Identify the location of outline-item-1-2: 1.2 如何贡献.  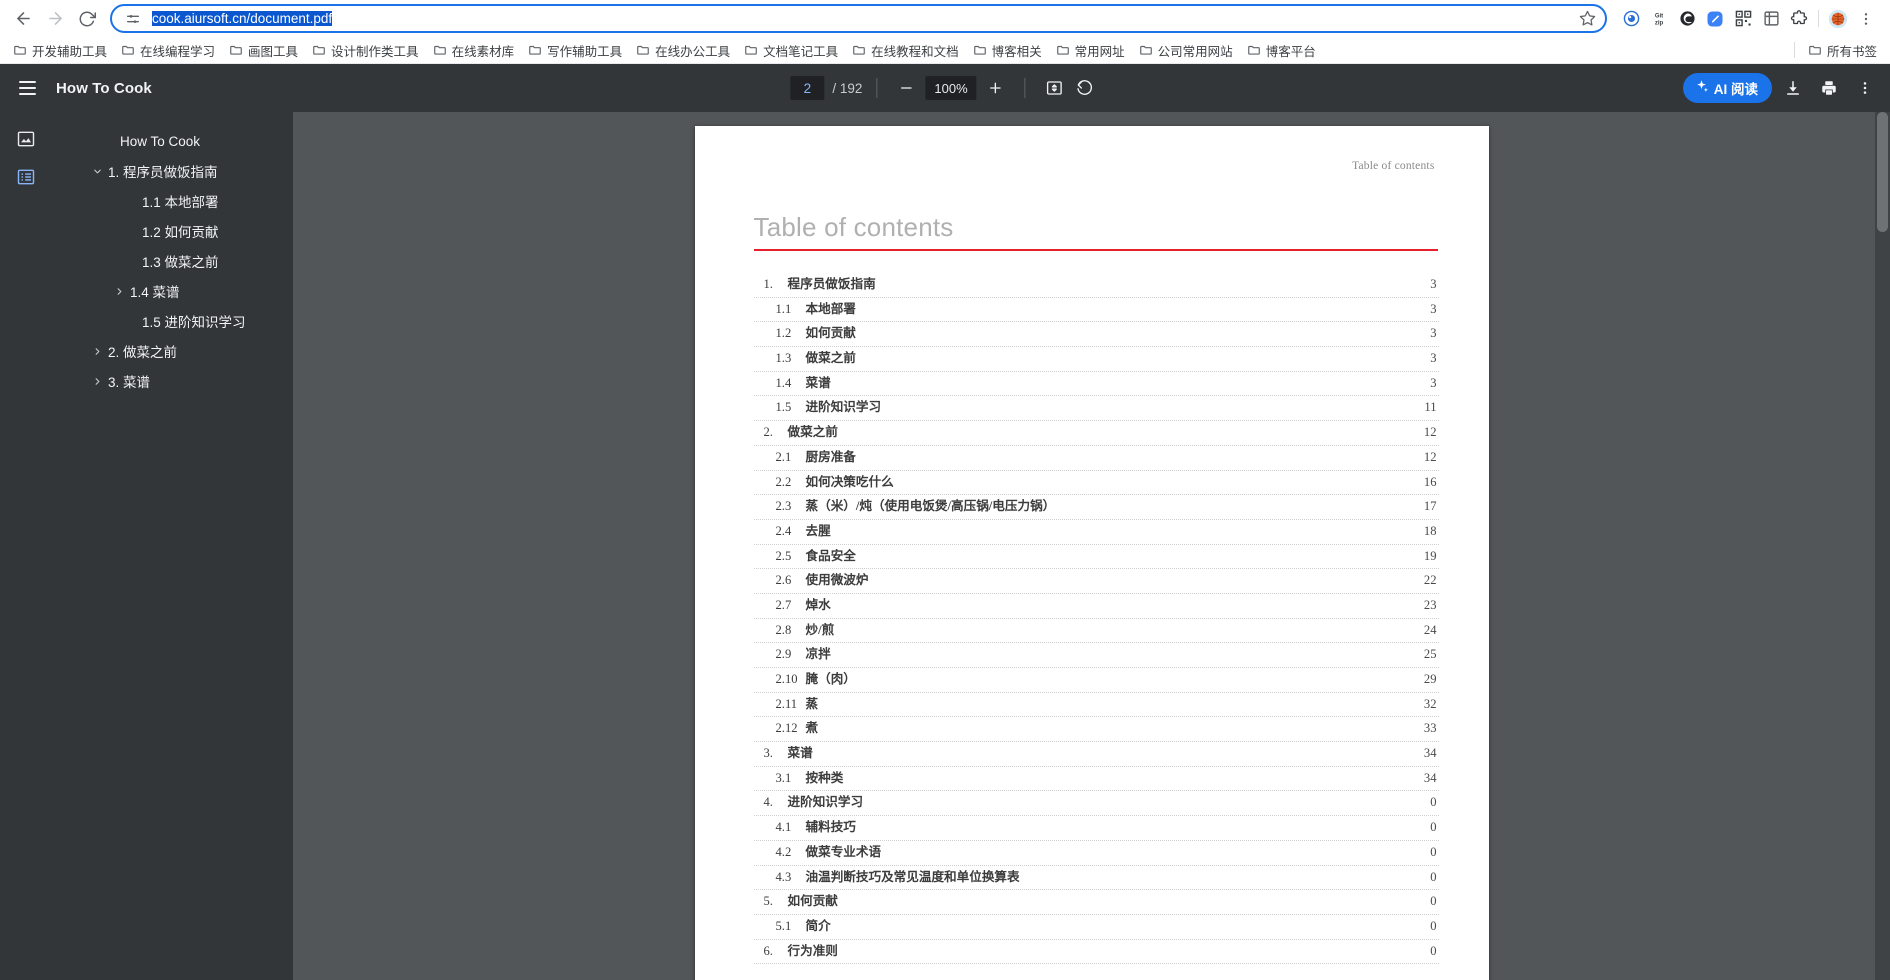
(172, 231).